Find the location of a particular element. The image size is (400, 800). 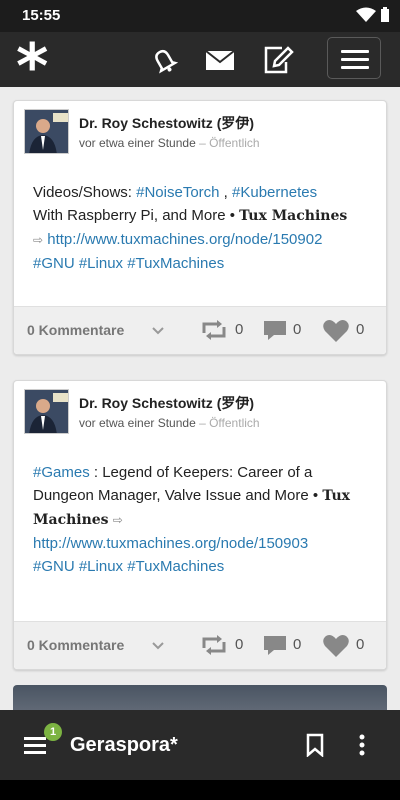

post-image-preview is located at coordinates (200, 697).